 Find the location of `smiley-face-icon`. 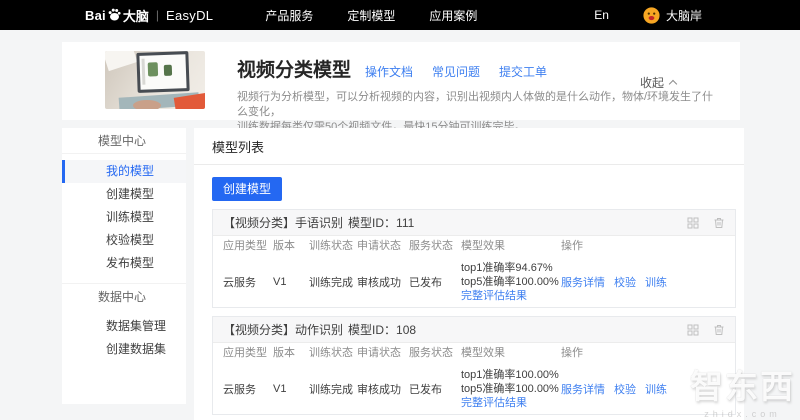

smiley-face-icon is located at coordinates (651, 15).